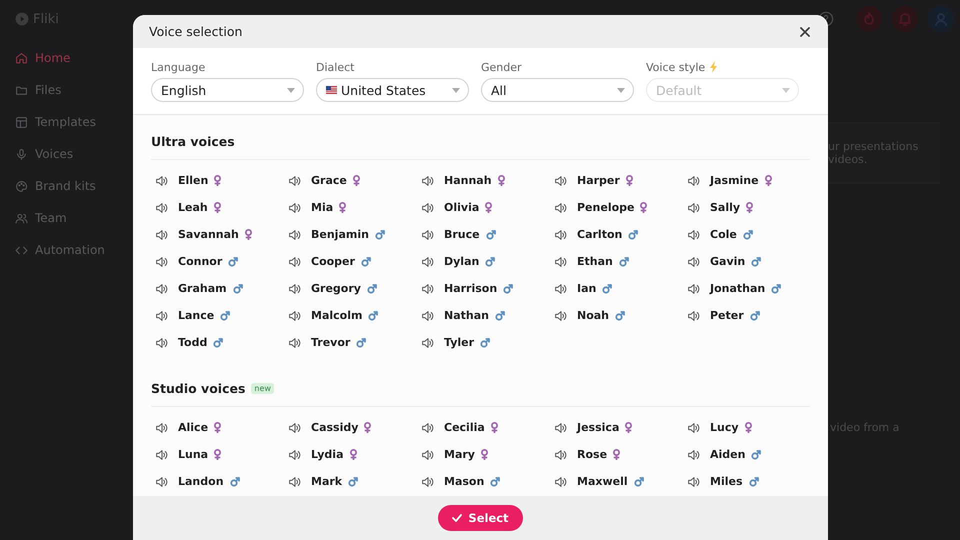  What do you see at coordinates (734, 180) in the screenshot?
I see `voice-name: Jasmine` at bounding box center [734, 180].